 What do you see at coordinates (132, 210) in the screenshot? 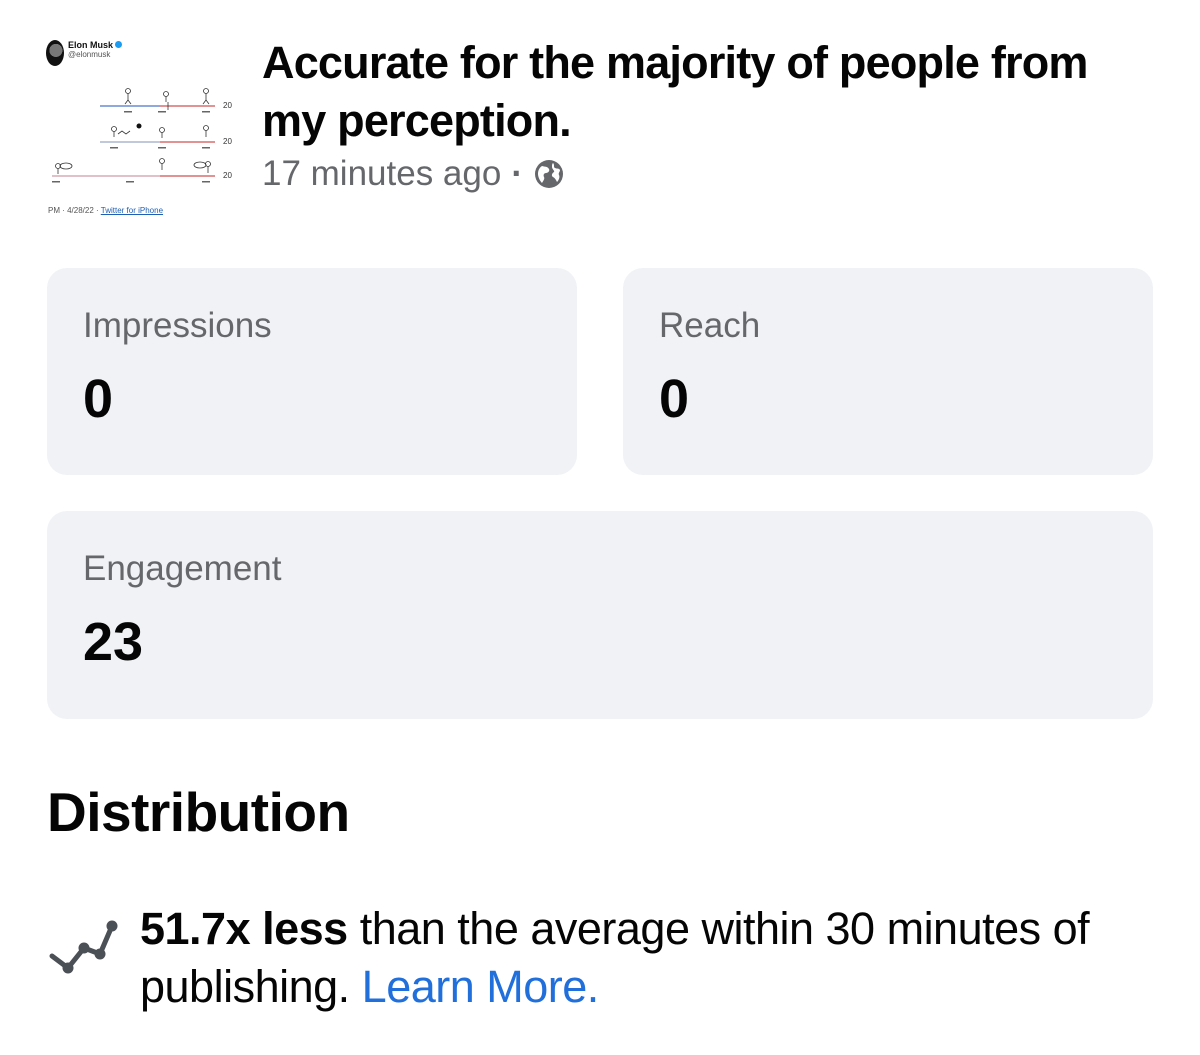
I see `thumbnail-source-link: Twitter for iPhone` at bounding box center [132, 210].